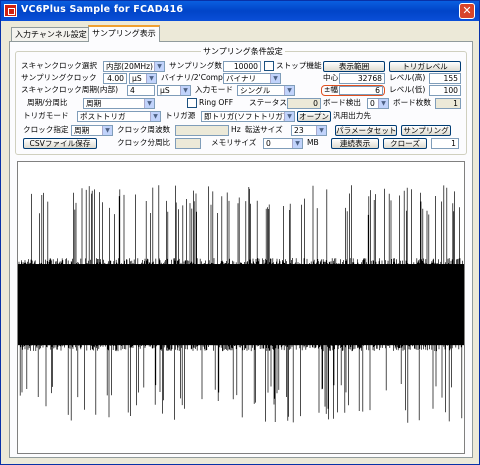  What do you see at coordinates (124, 33) in the screenshot?
I see `tab-sampling-display: サンプリング表示` at bounding box center [124, 33].